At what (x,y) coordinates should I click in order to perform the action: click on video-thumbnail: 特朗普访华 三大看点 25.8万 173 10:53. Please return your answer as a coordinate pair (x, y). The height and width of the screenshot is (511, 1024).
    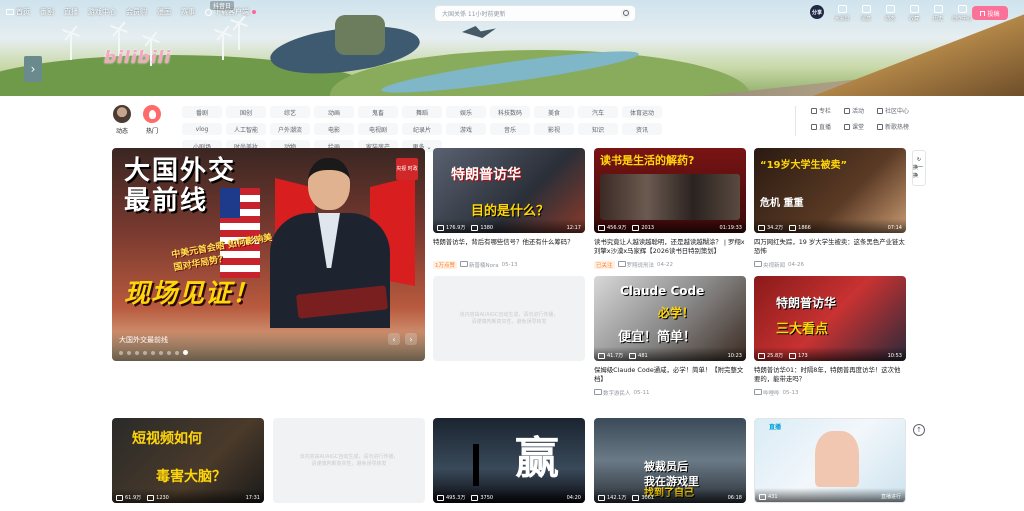
    Looking at the image, I should click on (830, 318).